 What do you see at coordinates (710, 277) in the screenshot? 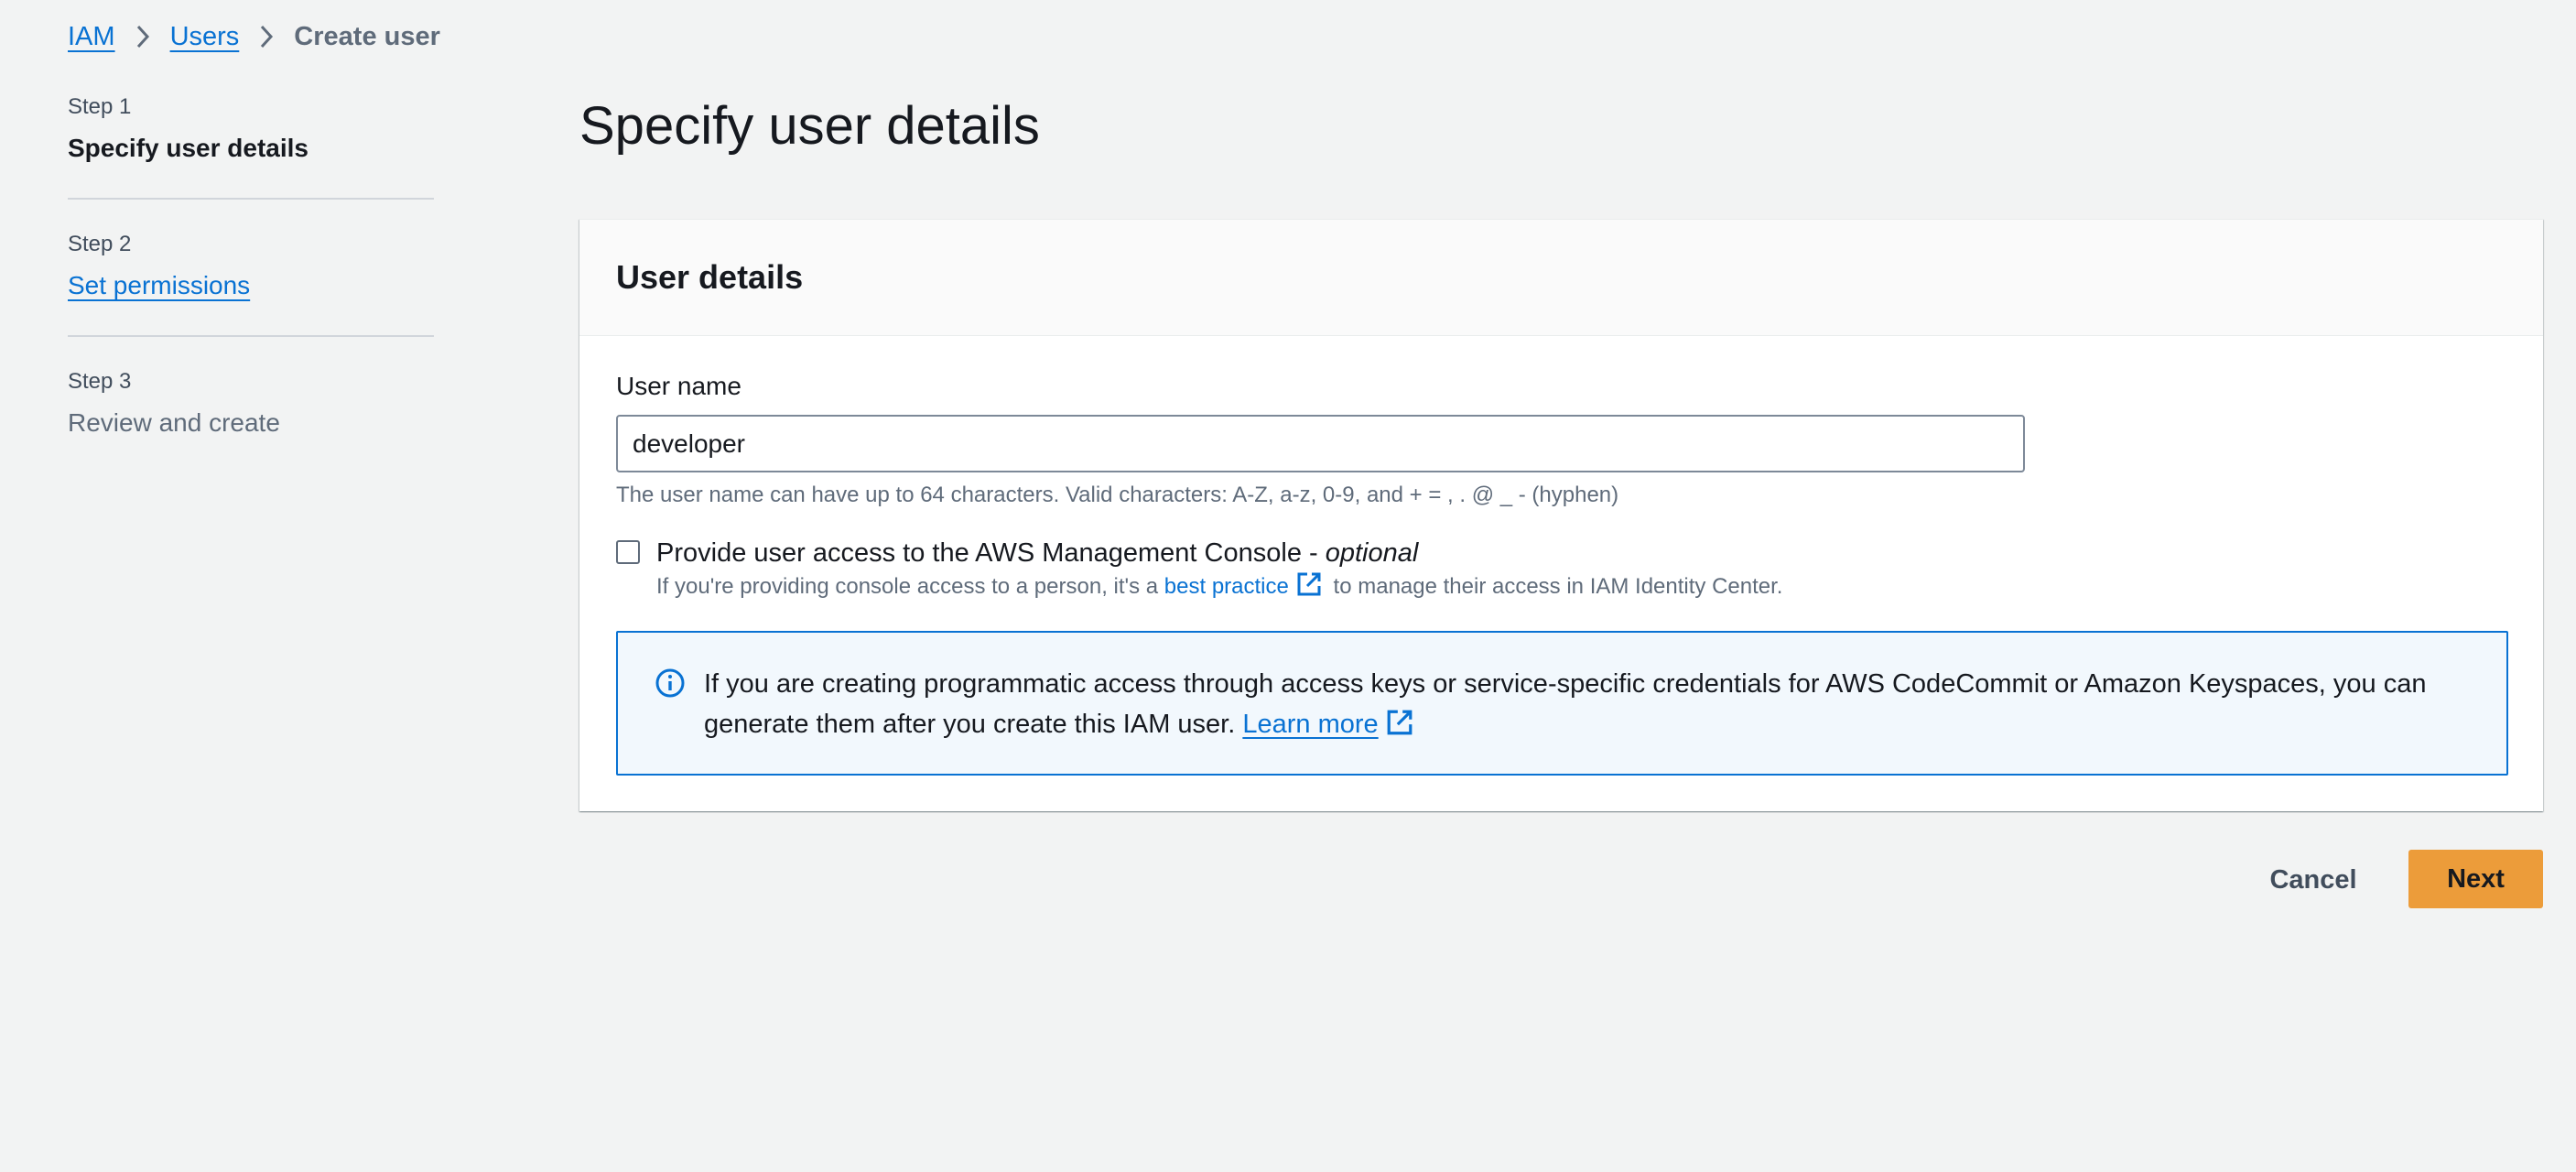
I see `panel-title: User details` at bounding box center [710, 277].